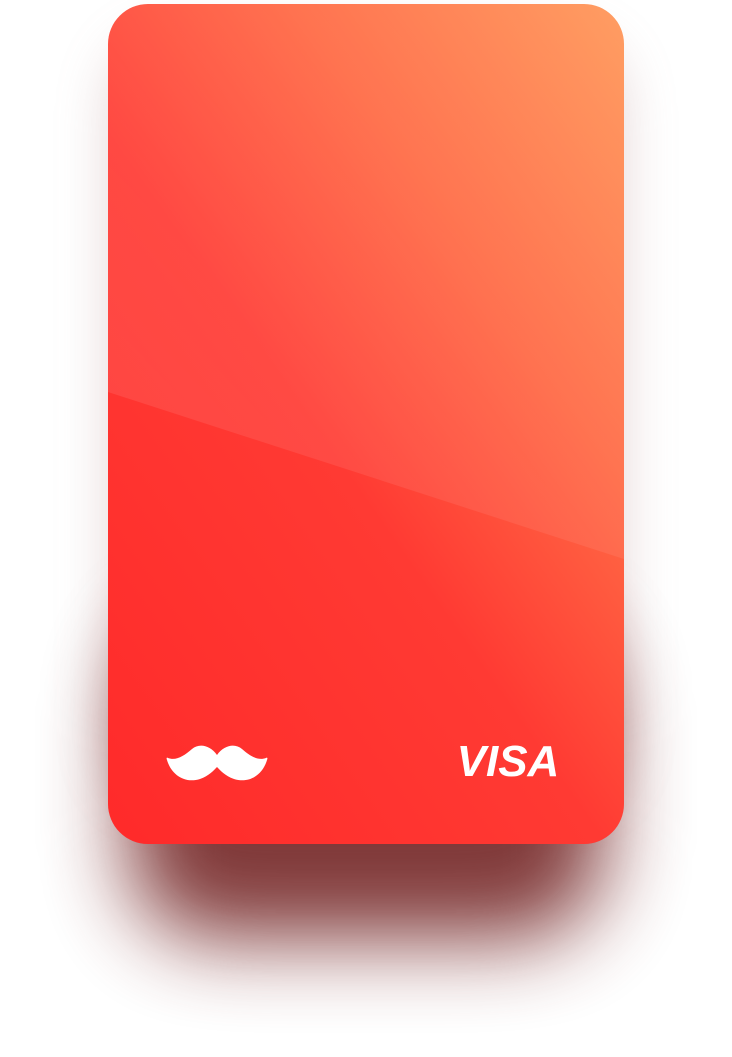 The height and width of the screenshot is (1057, 732). I want to click on mustache-icon, so click(217, 763).